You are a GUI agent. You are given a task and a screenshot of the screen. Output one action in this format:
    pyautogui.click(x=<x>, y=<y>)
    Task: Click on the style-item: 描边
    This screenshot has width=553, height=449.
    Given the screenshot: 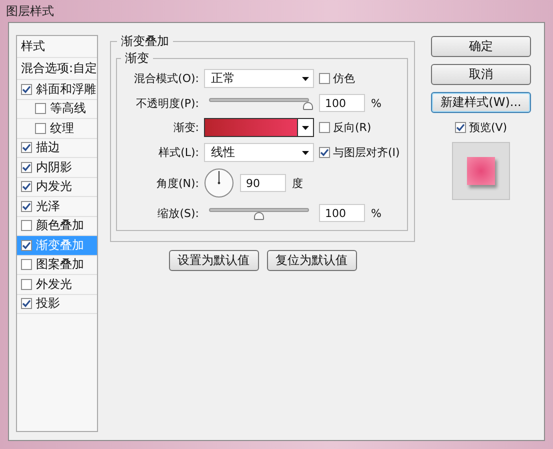 What is the action you would take?
    pyautogui.click(x=57, y=148)
    